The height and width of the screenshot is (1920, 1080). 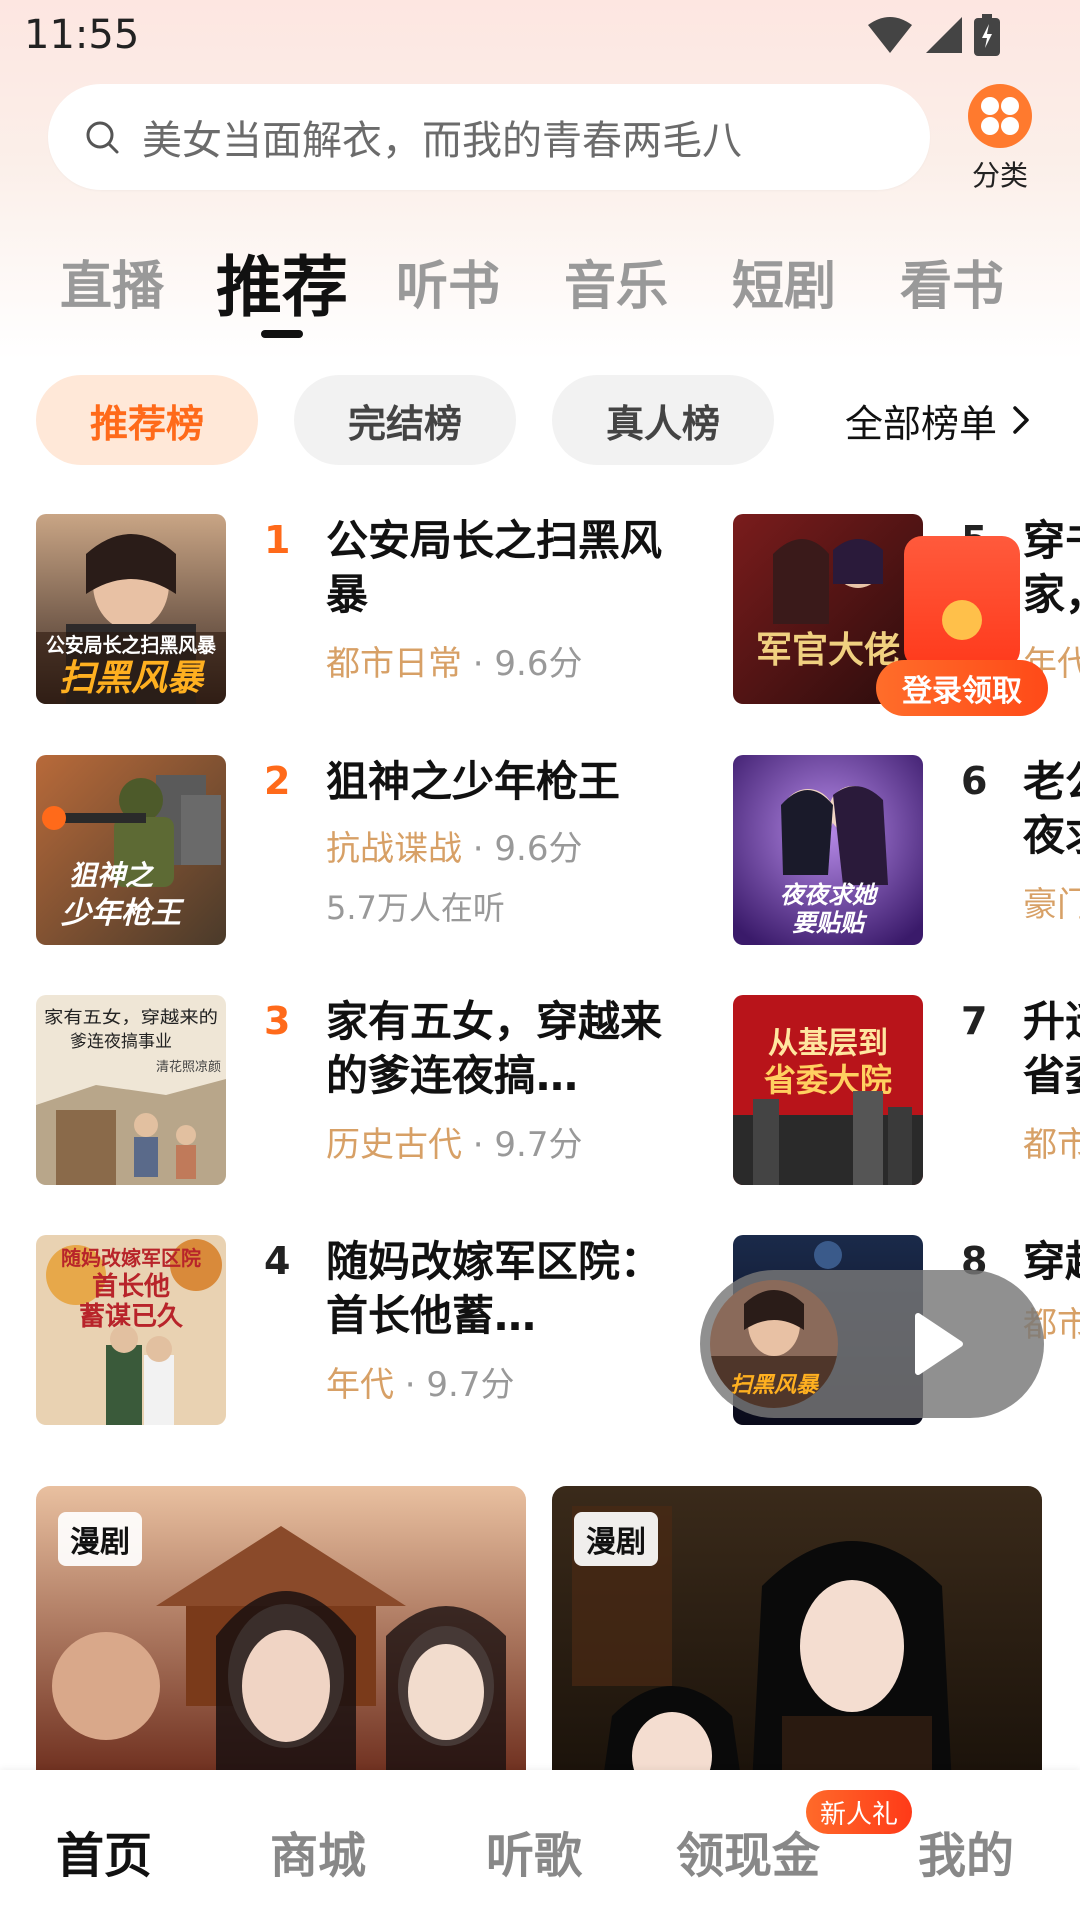 I want to click on book-genre: 豪门, so click(x=1051, y=905).